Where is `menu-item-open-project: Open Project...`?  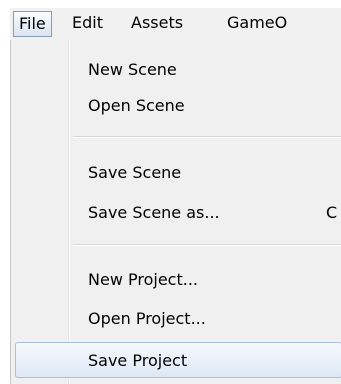 menu-item-open-project: Open Project... is located at coordinates (178, 319).